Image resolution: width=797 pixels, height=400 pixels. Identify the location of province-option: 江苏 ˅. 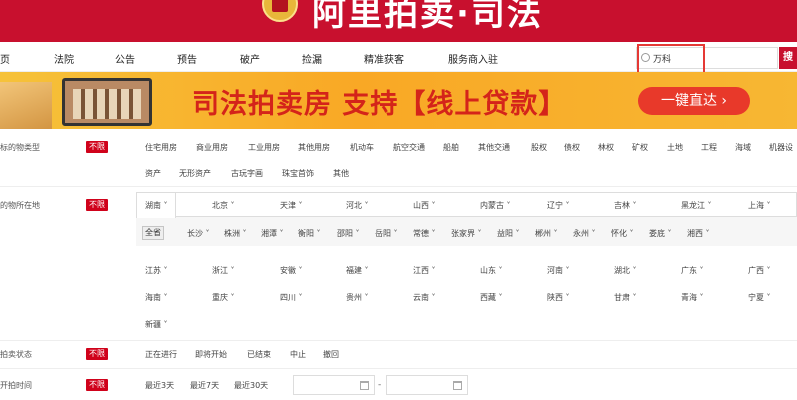
(156, 270).